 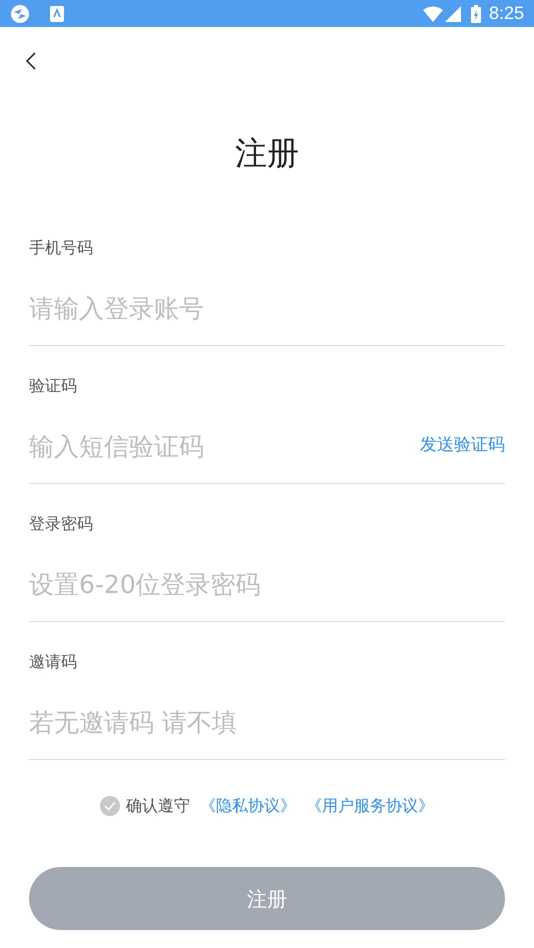 What do you see at coordinates (53, 386) in the screenshot?
I see `field-label: 验证码` at bounding box center [53, 386].